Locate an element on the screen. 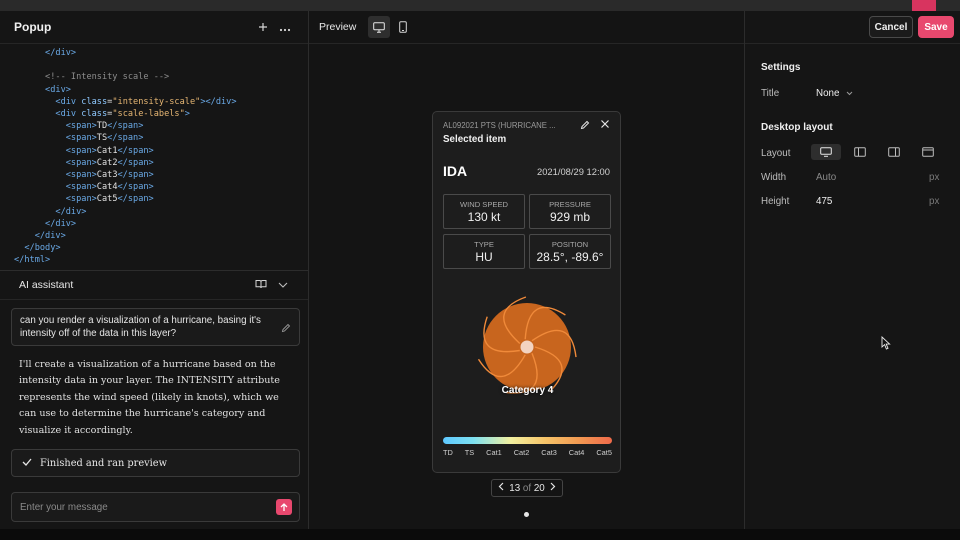 Image resolution: width=960 pixels, height=540 pixels. height-input: 475 is located at coordinates (824, 201).